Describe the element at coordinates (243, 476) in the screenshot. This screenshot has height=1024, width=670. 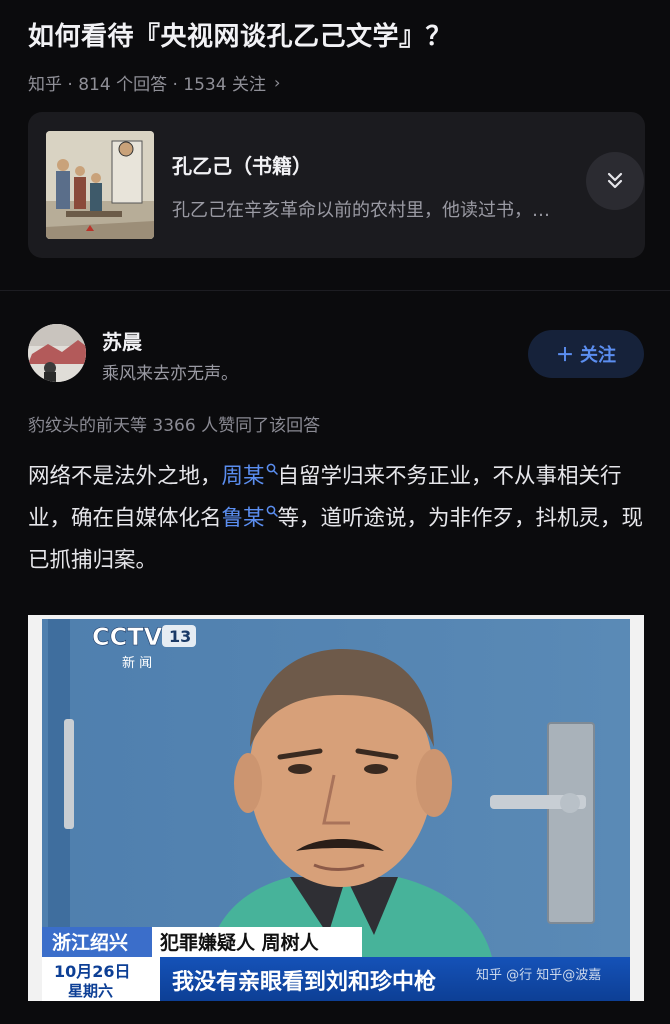
I see `search-link-label: 周某` at that location.